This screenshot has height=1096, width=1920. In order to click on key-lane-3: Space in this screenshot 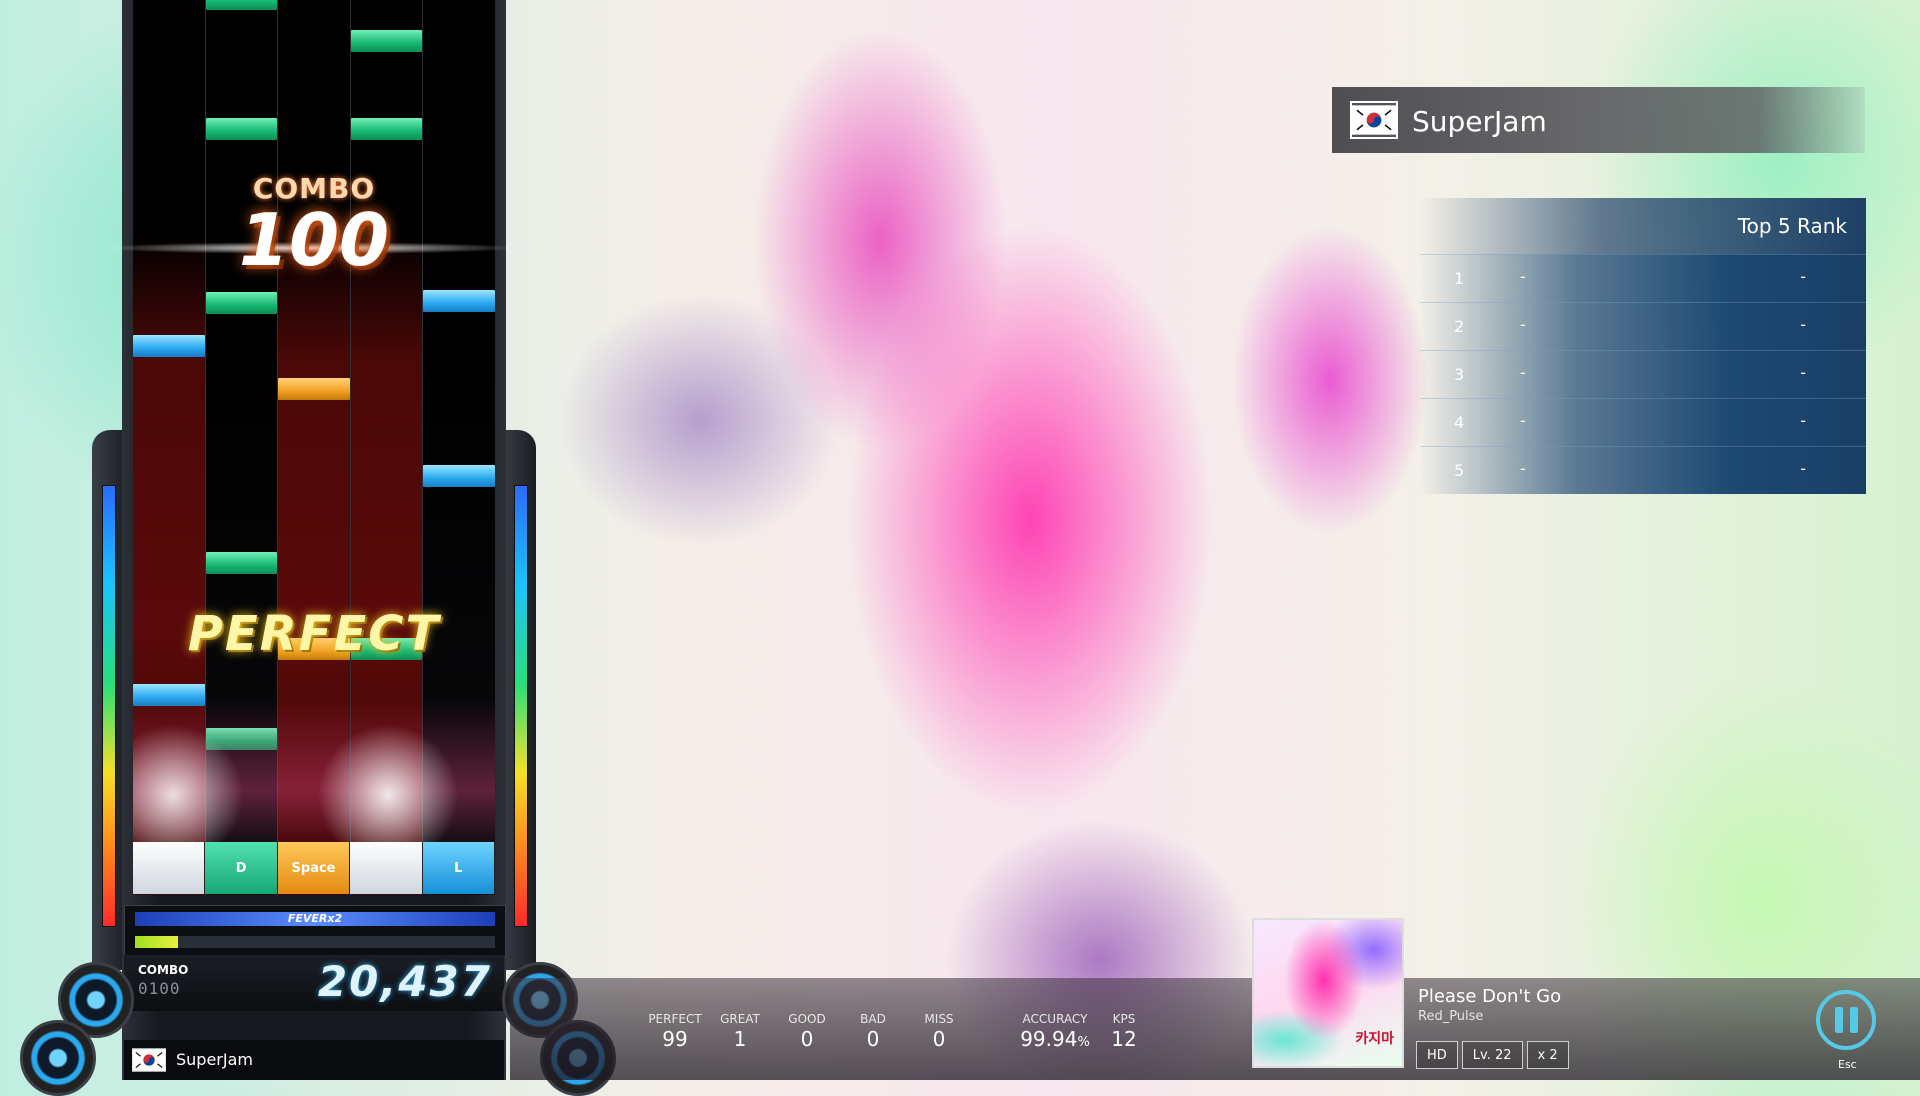, I will do `click(314, 868)`.